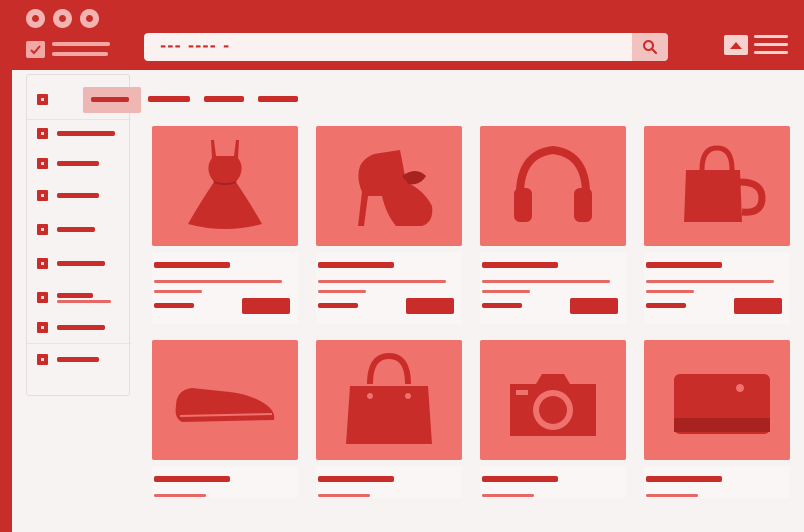  Describe the element at coordinates (80, 54) in the screenshot. I see `logo-subtext` at that location.